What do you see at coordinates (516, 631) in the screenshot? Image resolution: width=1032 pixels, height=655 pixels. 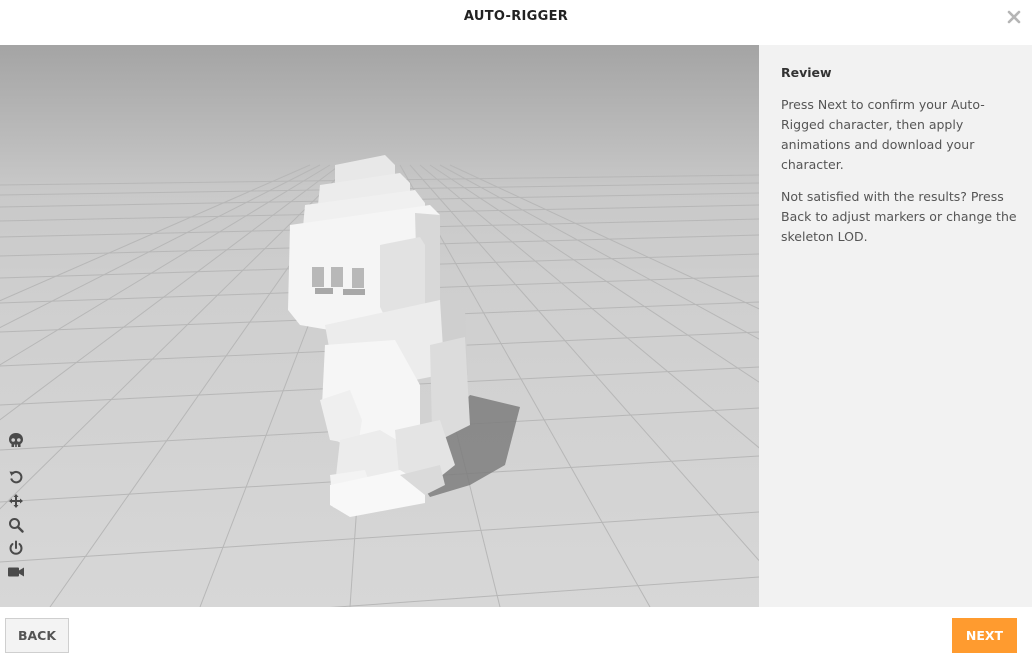 I see `dialog-footer: BACK NEXT` at bounding box center [516, 631].